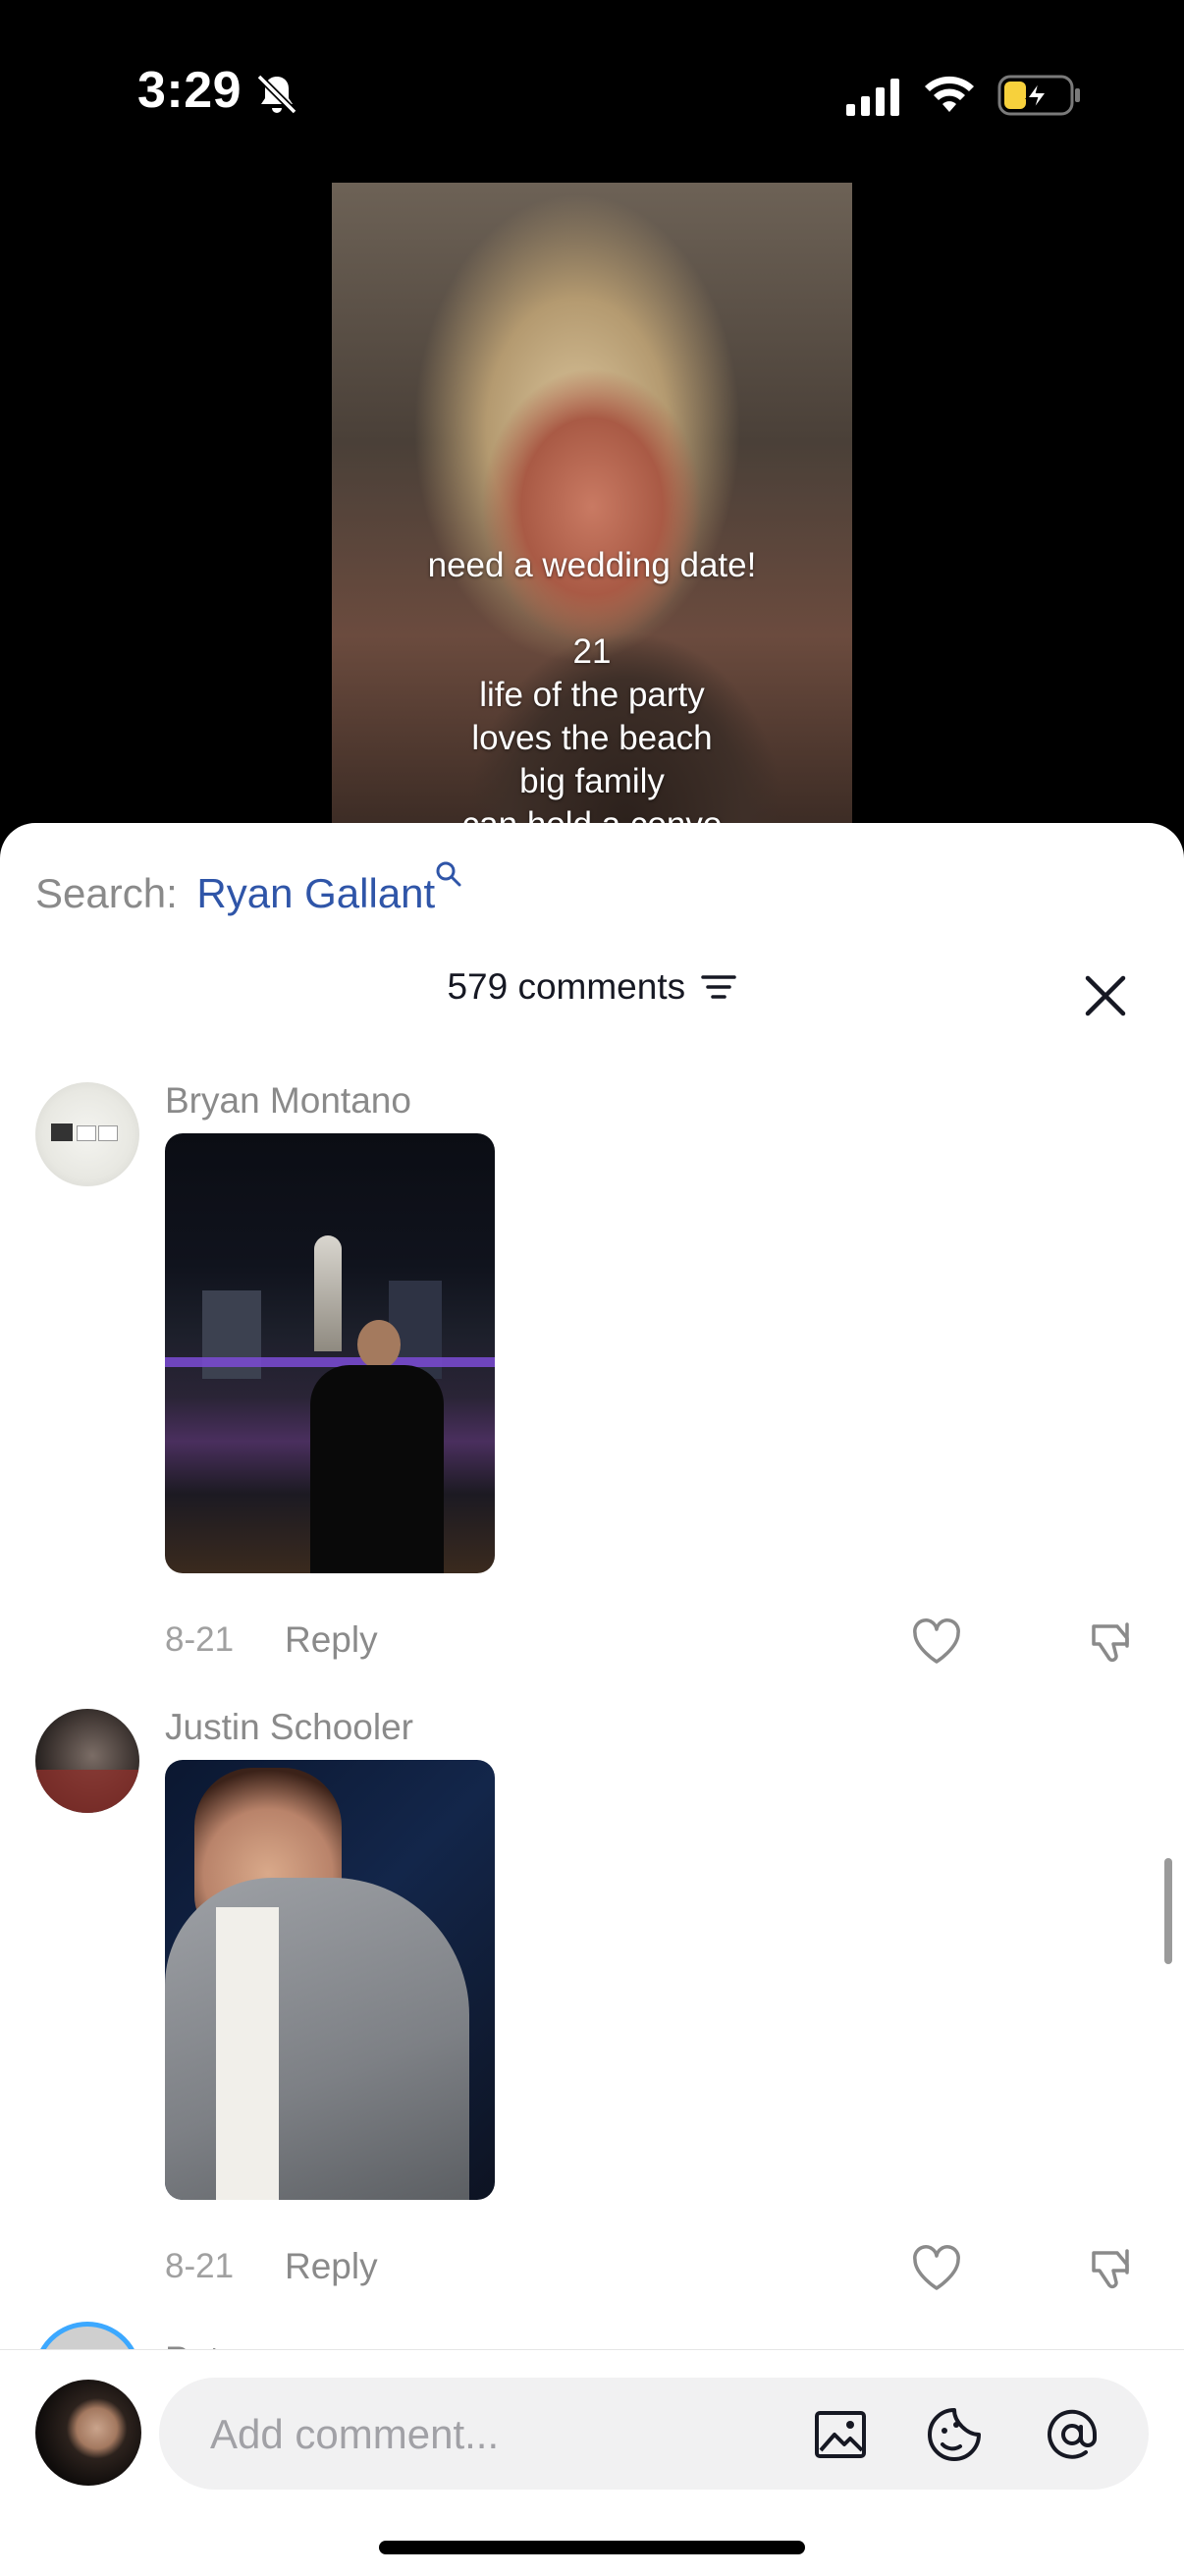 This screenshot has width=1184, height=2576. What do you see at coordinates (949, 94) in the screenshot?
I see `wifi-icon` at bounding box center [949, 94].